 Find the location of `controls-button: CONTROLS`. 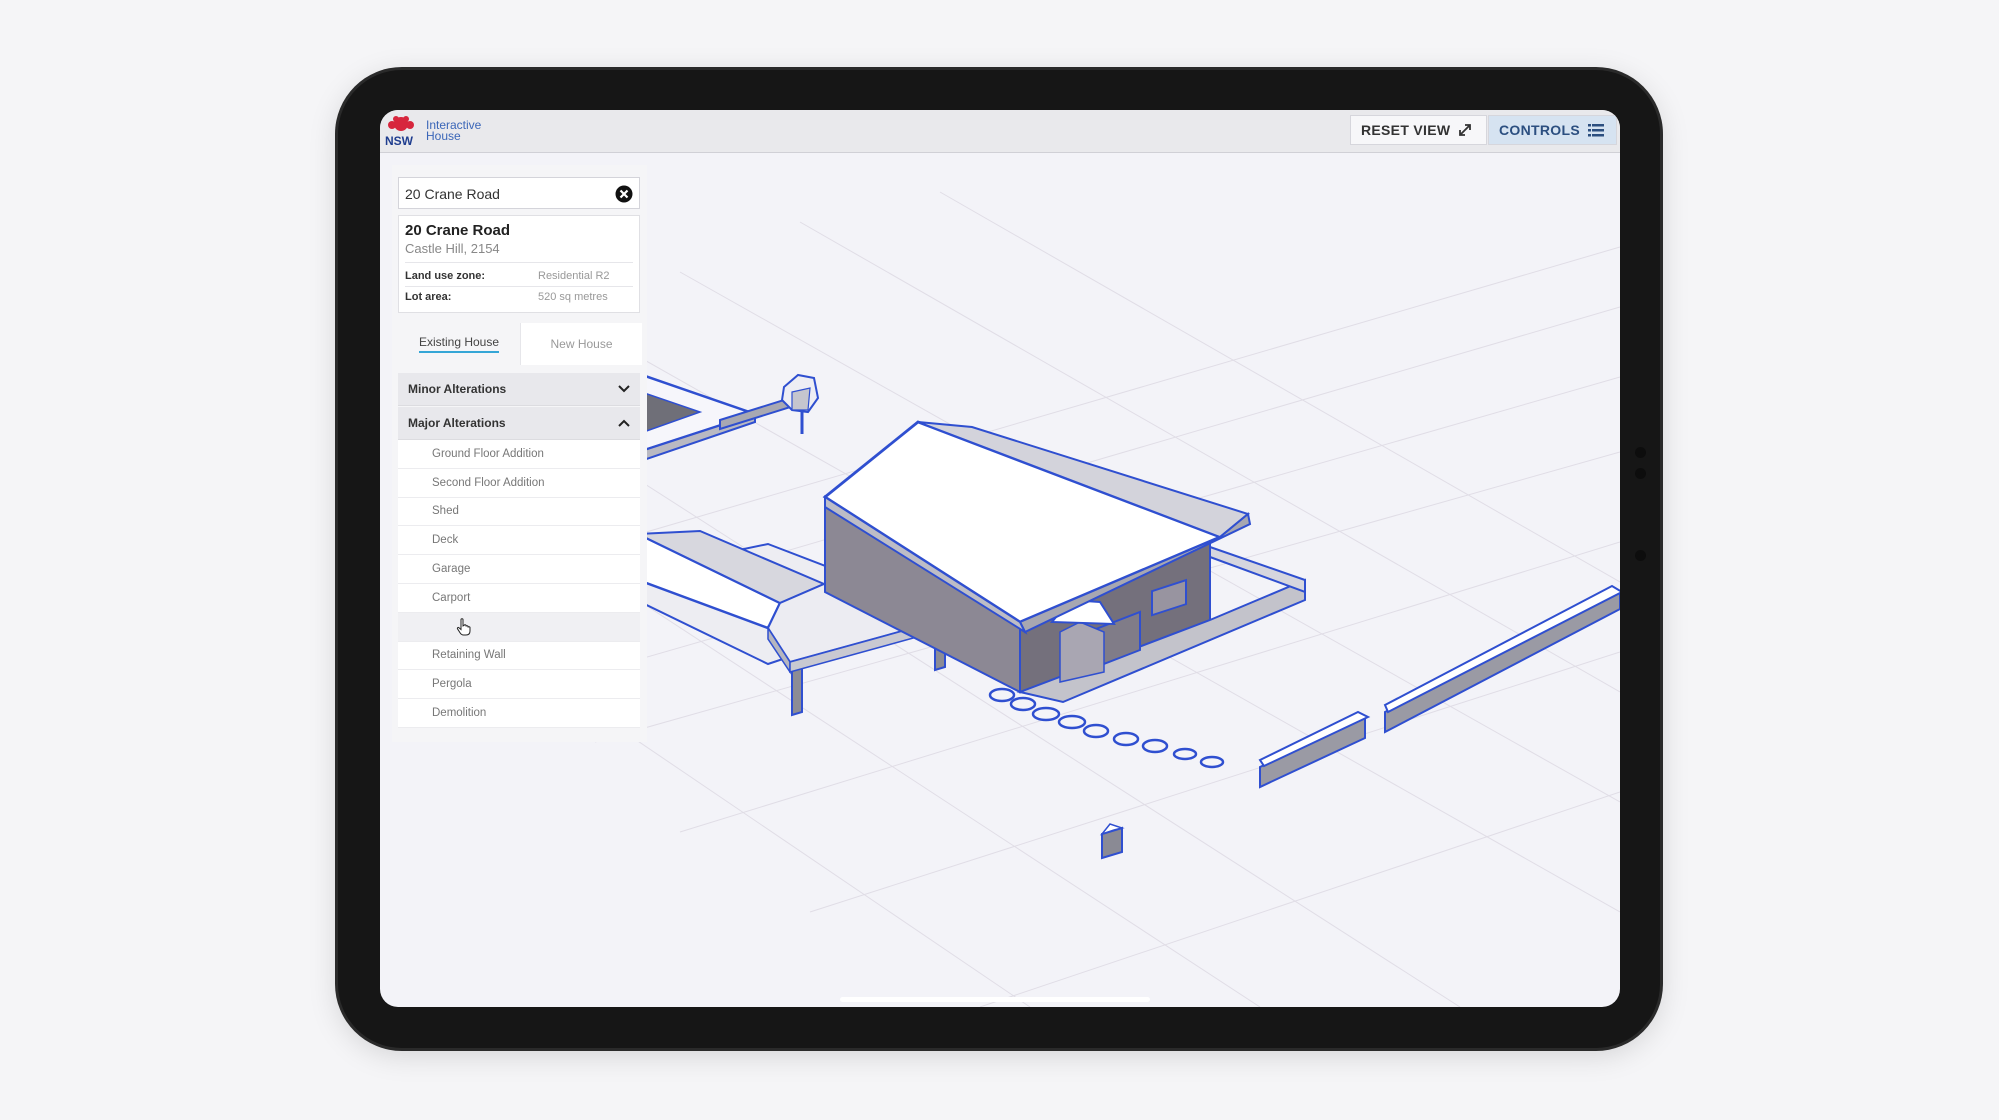

controls-button: CONTROLS is located at coordinates (1552, 130).